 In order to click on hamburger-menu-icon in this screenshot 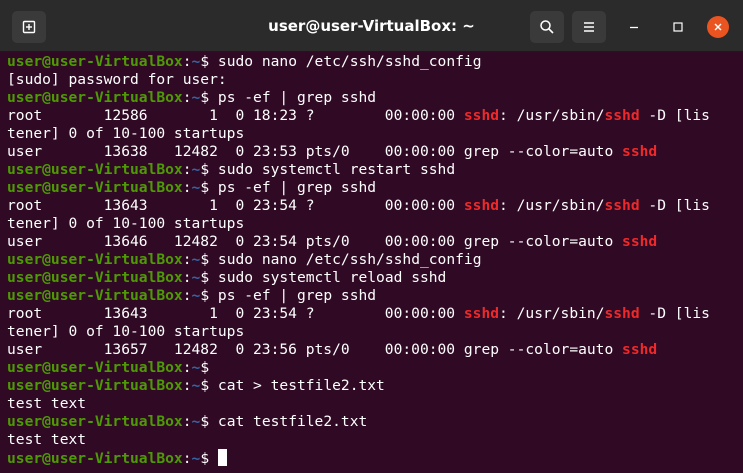, I will do `click(589, 27)`.